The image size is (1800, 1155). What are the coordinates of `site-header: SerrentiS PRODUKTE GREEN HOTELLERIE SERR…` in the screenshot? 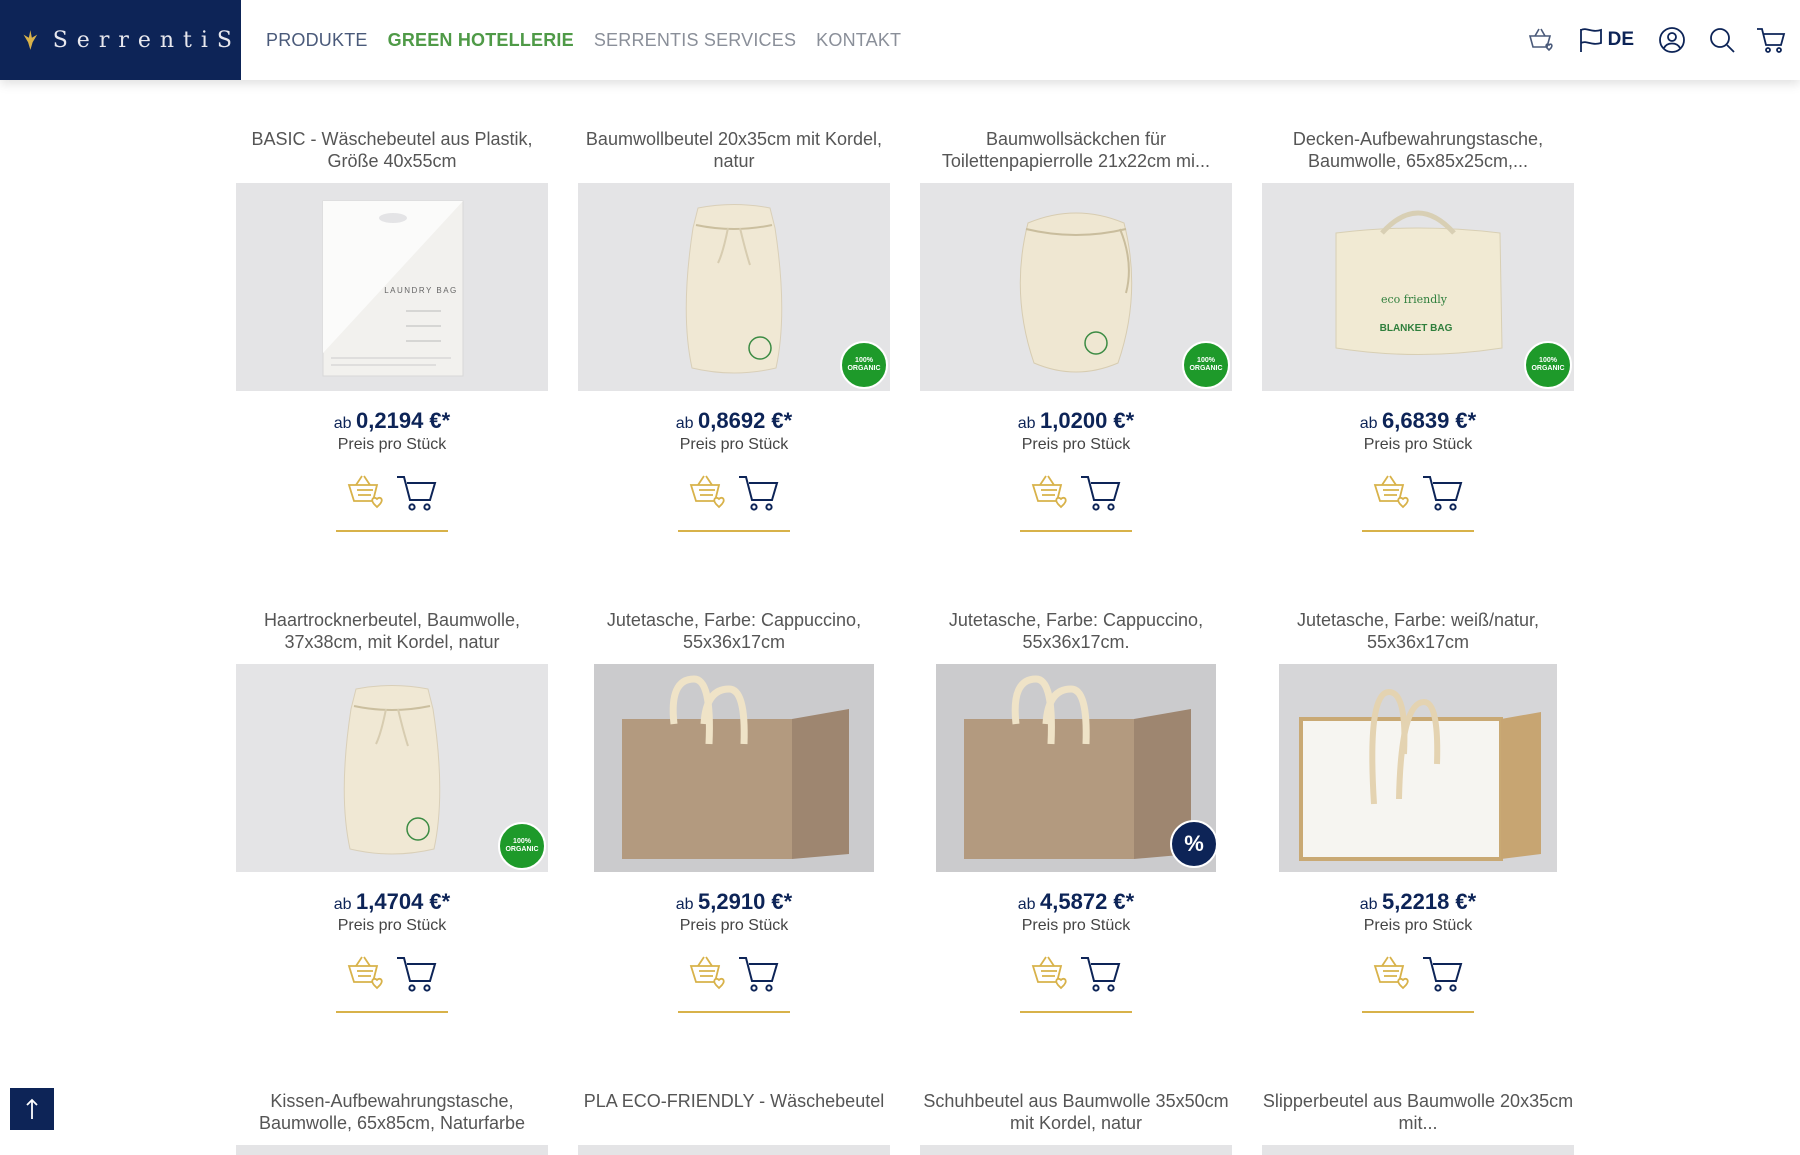 It's located at (900, 40).